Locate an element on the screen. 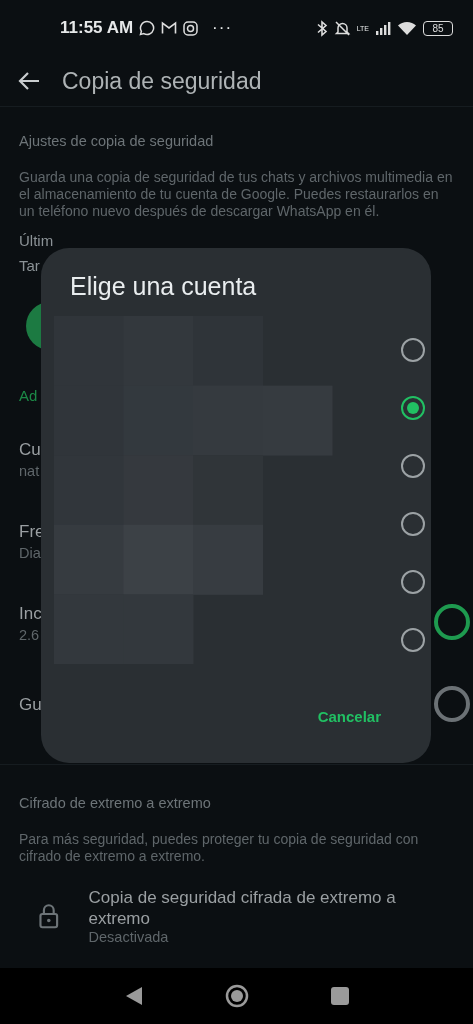 The height and width of the screenshot is (1024, 473). manage-link: Ad is located at coordinates (28, 395).